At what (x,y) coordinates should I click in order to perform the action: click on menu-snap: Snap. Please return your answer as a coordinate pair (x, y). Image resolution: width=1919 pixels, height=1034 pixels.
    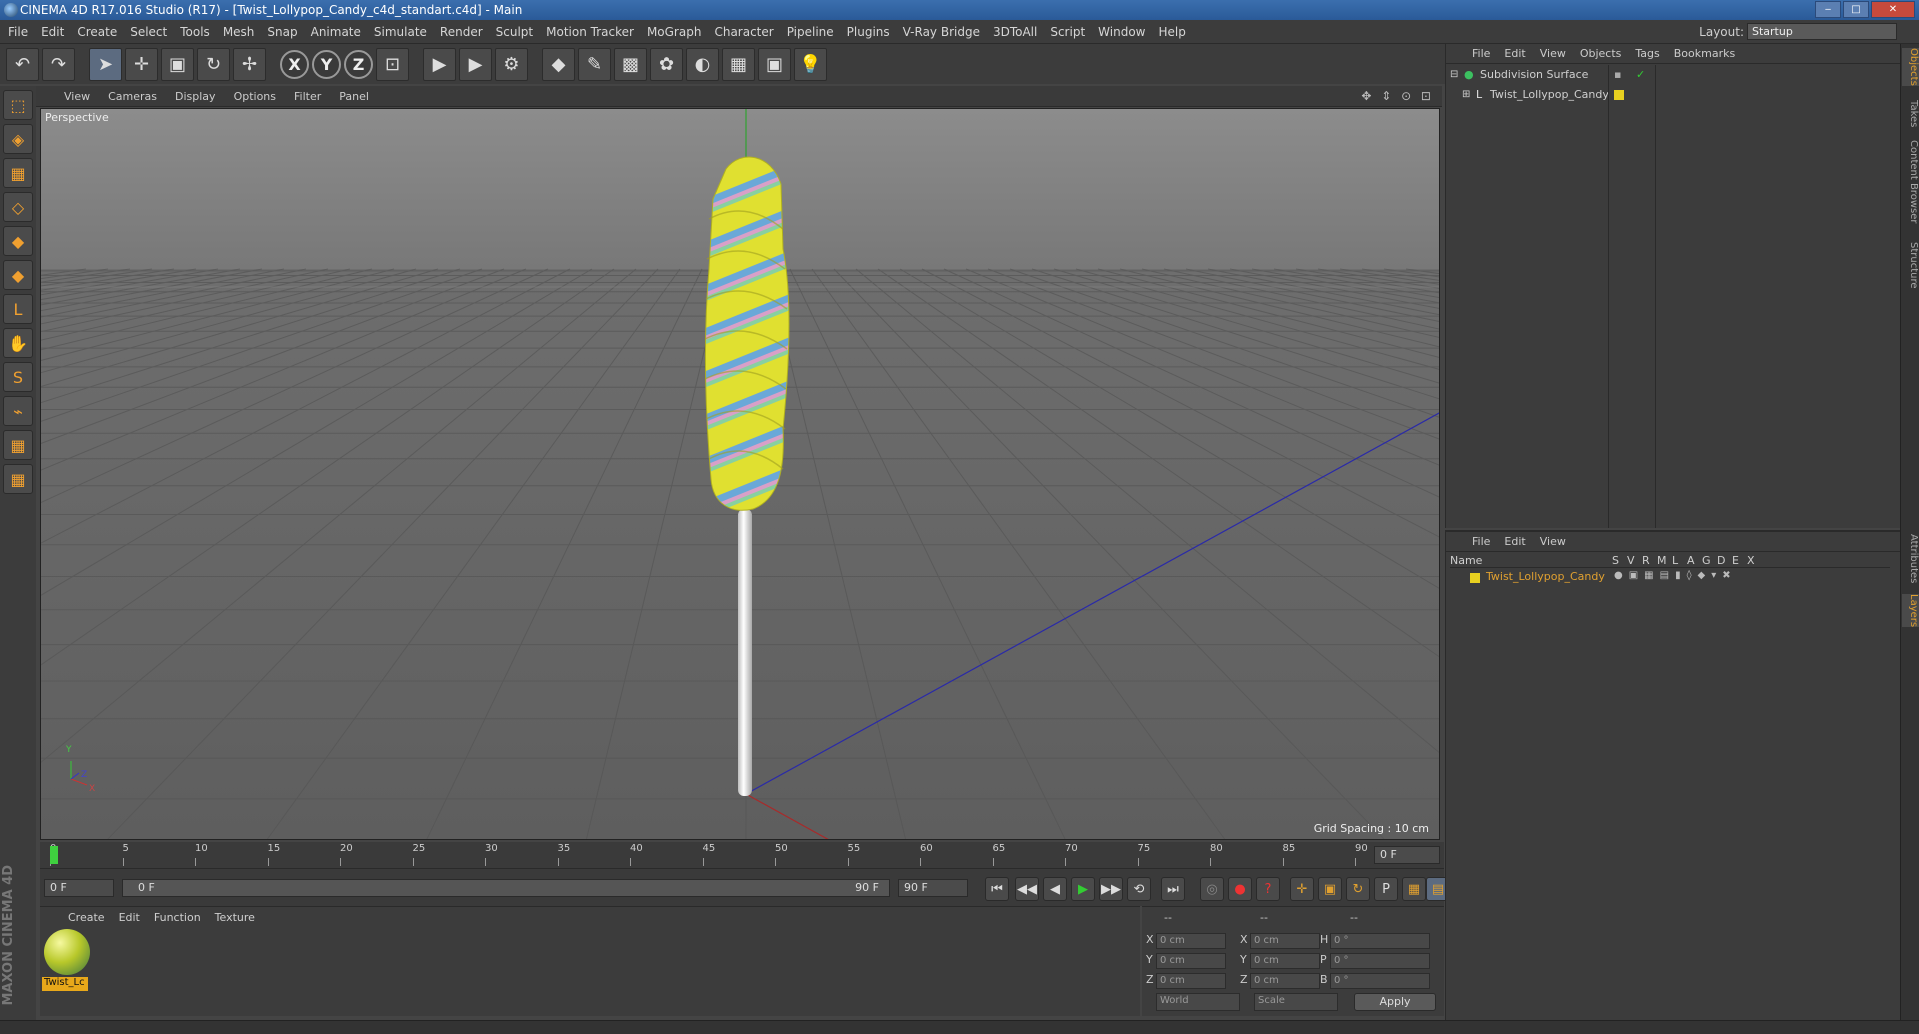
    Looking at the image, I should click on (282, 32).